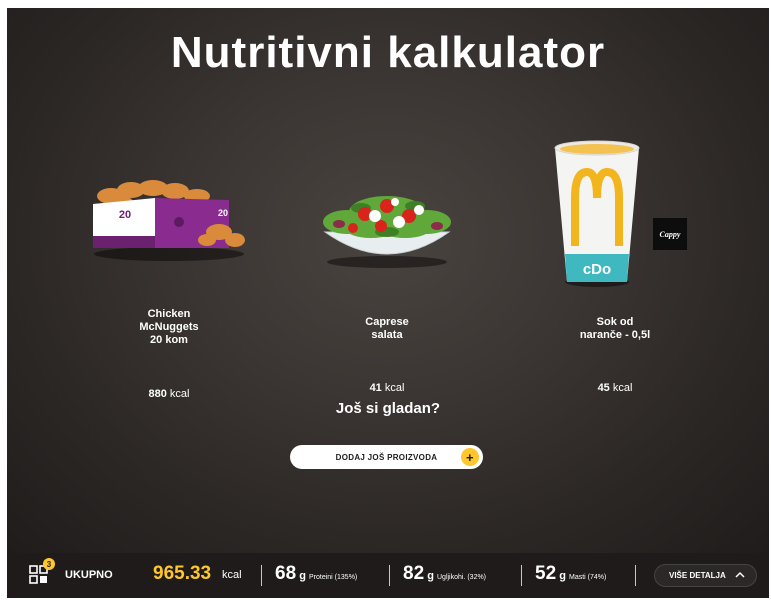 The width and height of the screenshot is (771, 600). I want to click on product-kcal: 41 kcal, so click(387, 388).